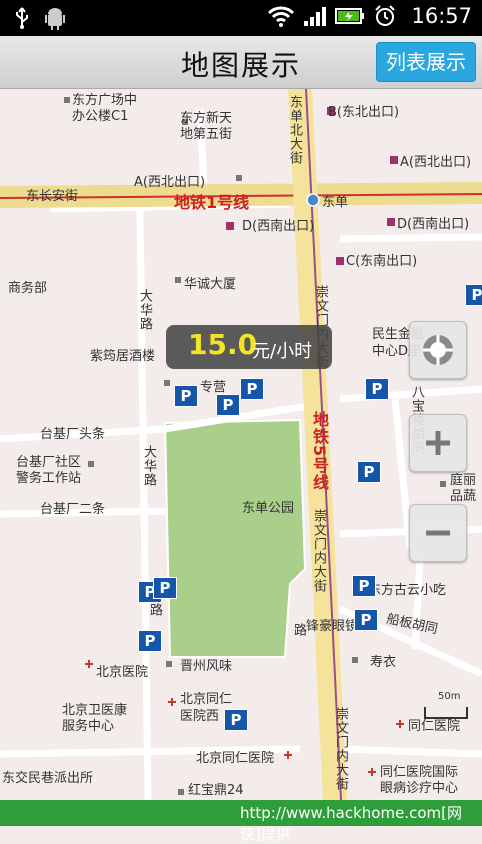 This screenshot has width=482, height=844. I want to click on map-label: 东方广场中, so click(105, 100).